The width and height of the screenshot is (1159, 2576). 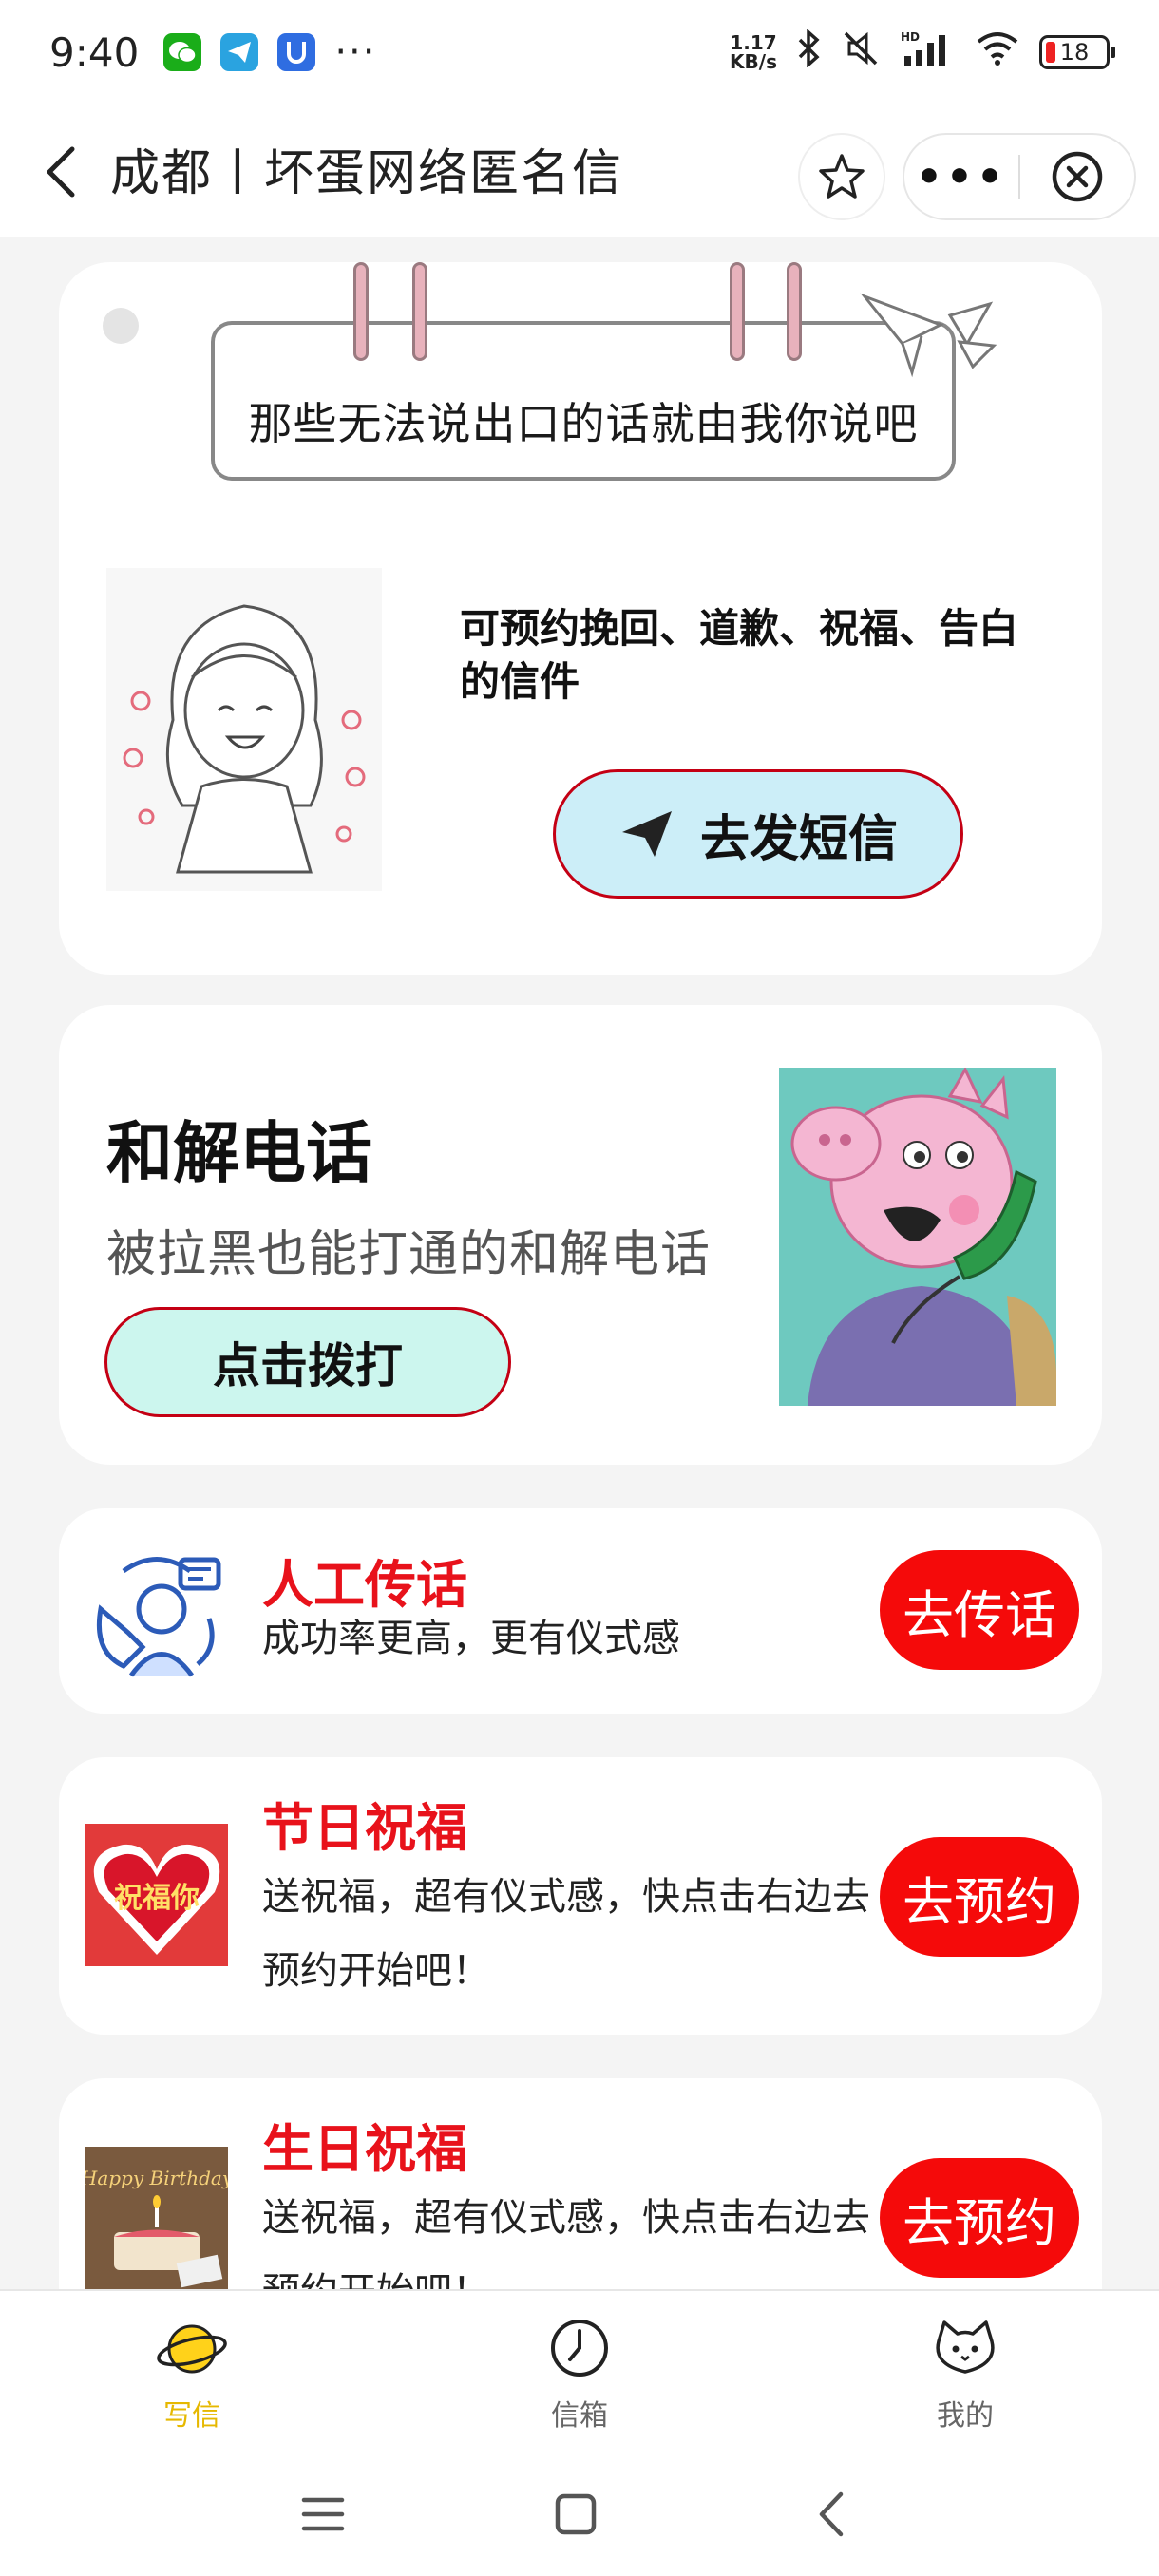 I want to click on more-notifications-icon: ···, so click(x=355, y=52).